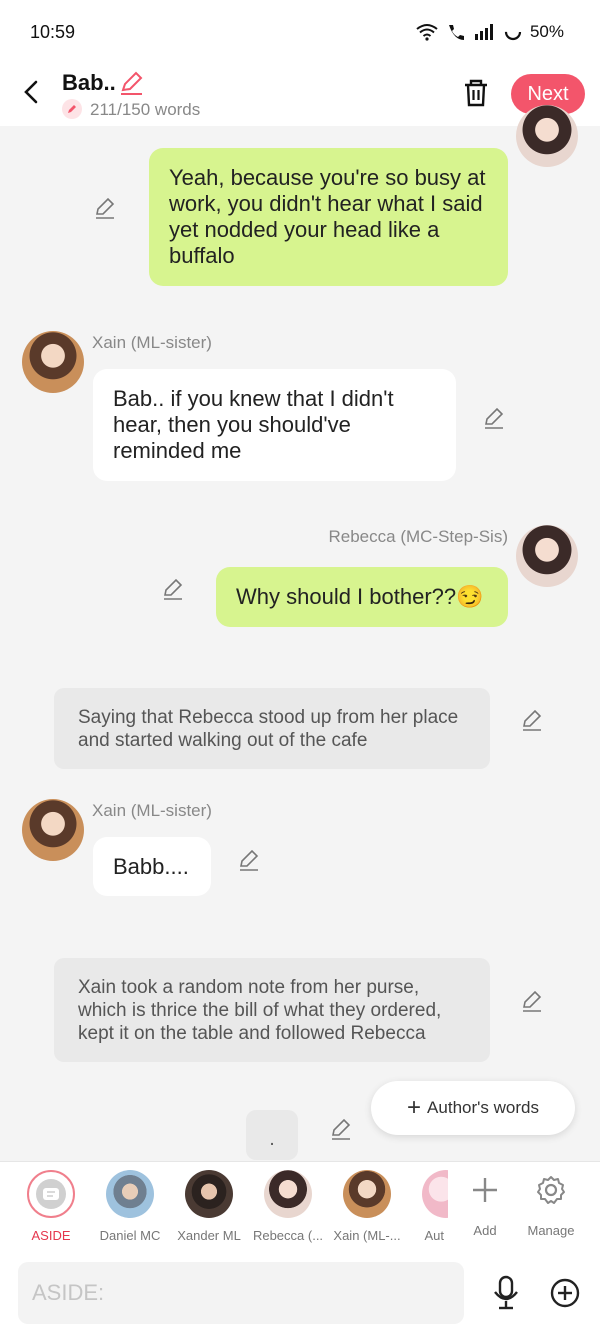 The image size is (600, 1333). I want to click on aside-icon, so click(51, 1194).